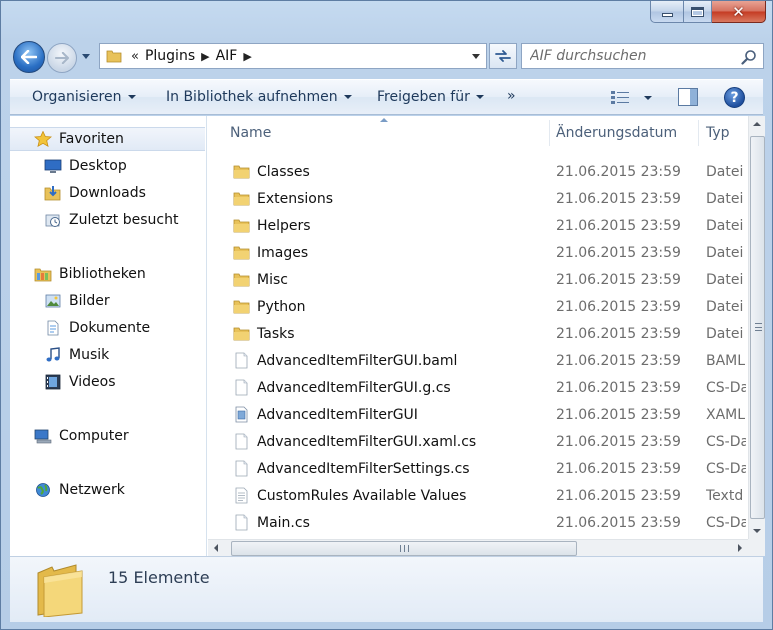 The height and width of the screenshot is (630, 773). I want to click on address-bar: « Plugins ▶ AIF ▶, so click(293, 56).